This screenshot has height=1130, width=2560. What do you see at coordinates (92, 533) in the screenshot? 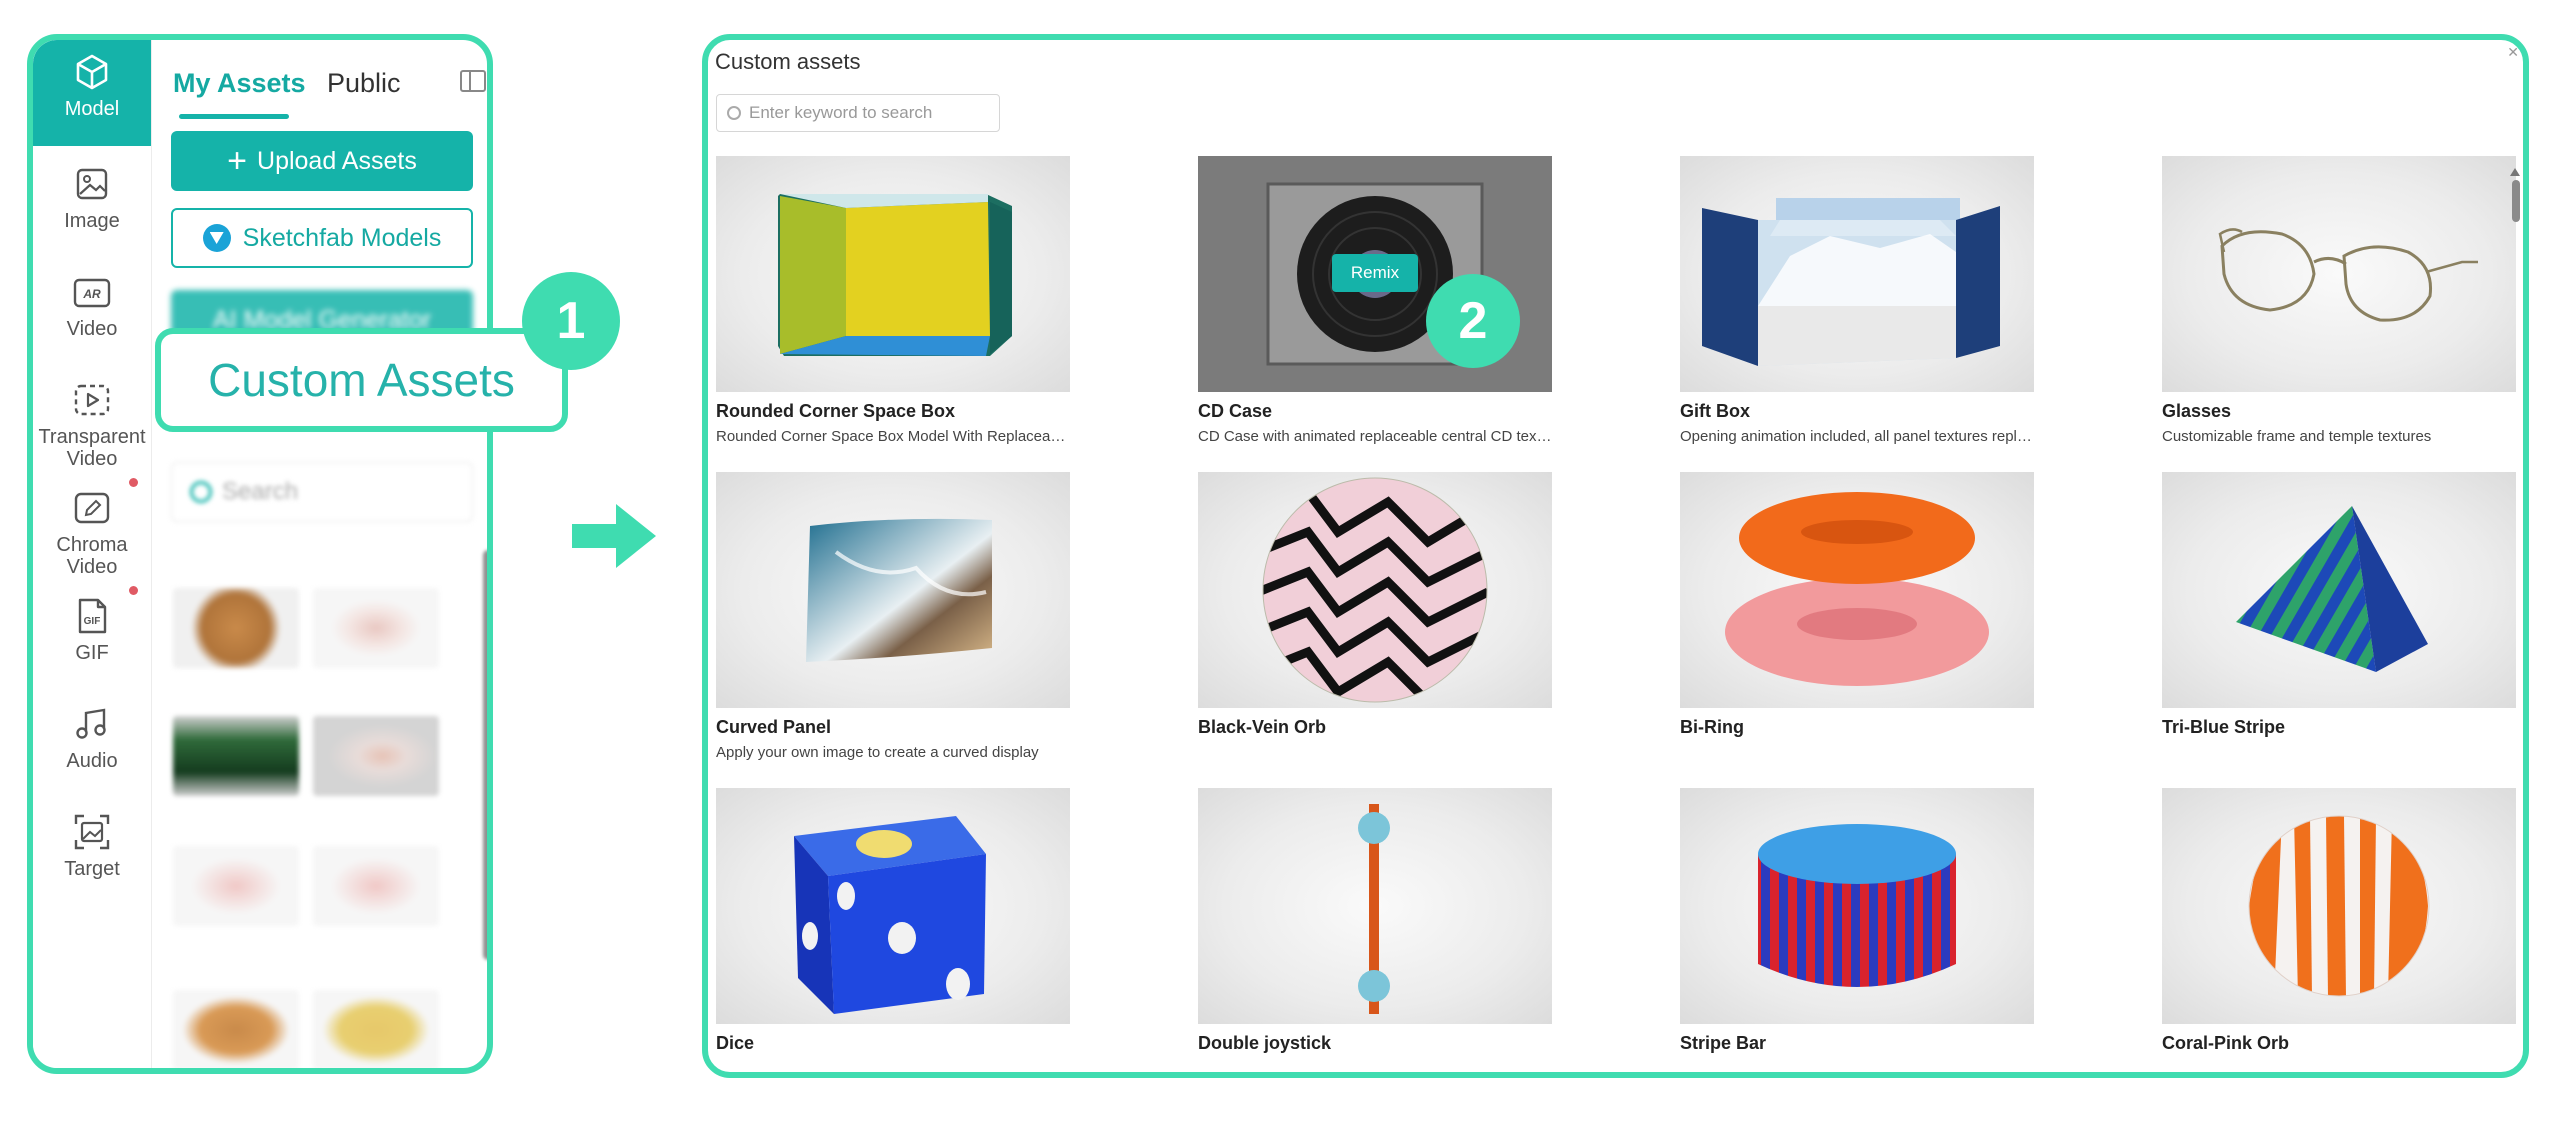
I see `rail-item-chroma-video: Chroma Video` at bounding box center [92, 533].